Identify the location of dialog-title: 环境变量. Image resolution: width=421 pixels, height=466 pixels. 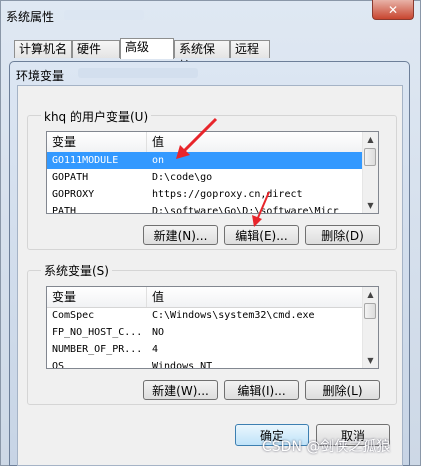
(40, 76).